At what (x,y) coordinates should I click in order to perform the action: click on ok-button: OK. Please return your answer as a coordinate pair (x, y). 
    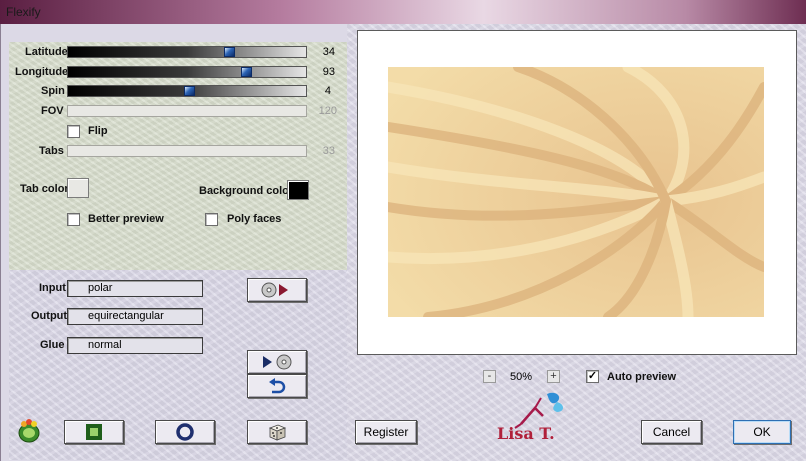
    Looking at the image, I should click on (762, 432).